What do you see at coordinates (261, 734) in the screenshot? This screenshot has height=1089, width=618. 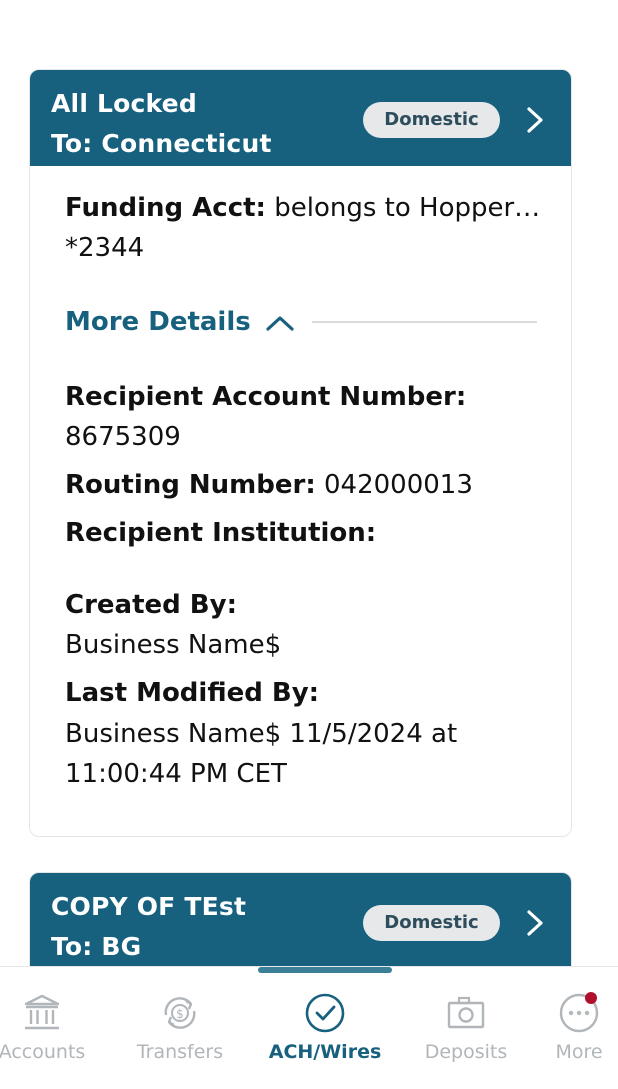 I see `last-modified-value-line1: Business Name$ 11/5/2024 at` at bounding box center [261, 734].